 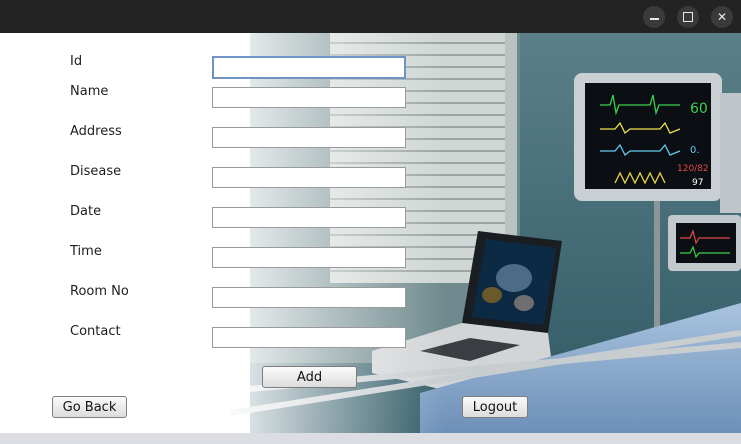 What do you see at coordinates (309, 97) in the screenshot?
I see `name-field` at bounding box center [309, 97].